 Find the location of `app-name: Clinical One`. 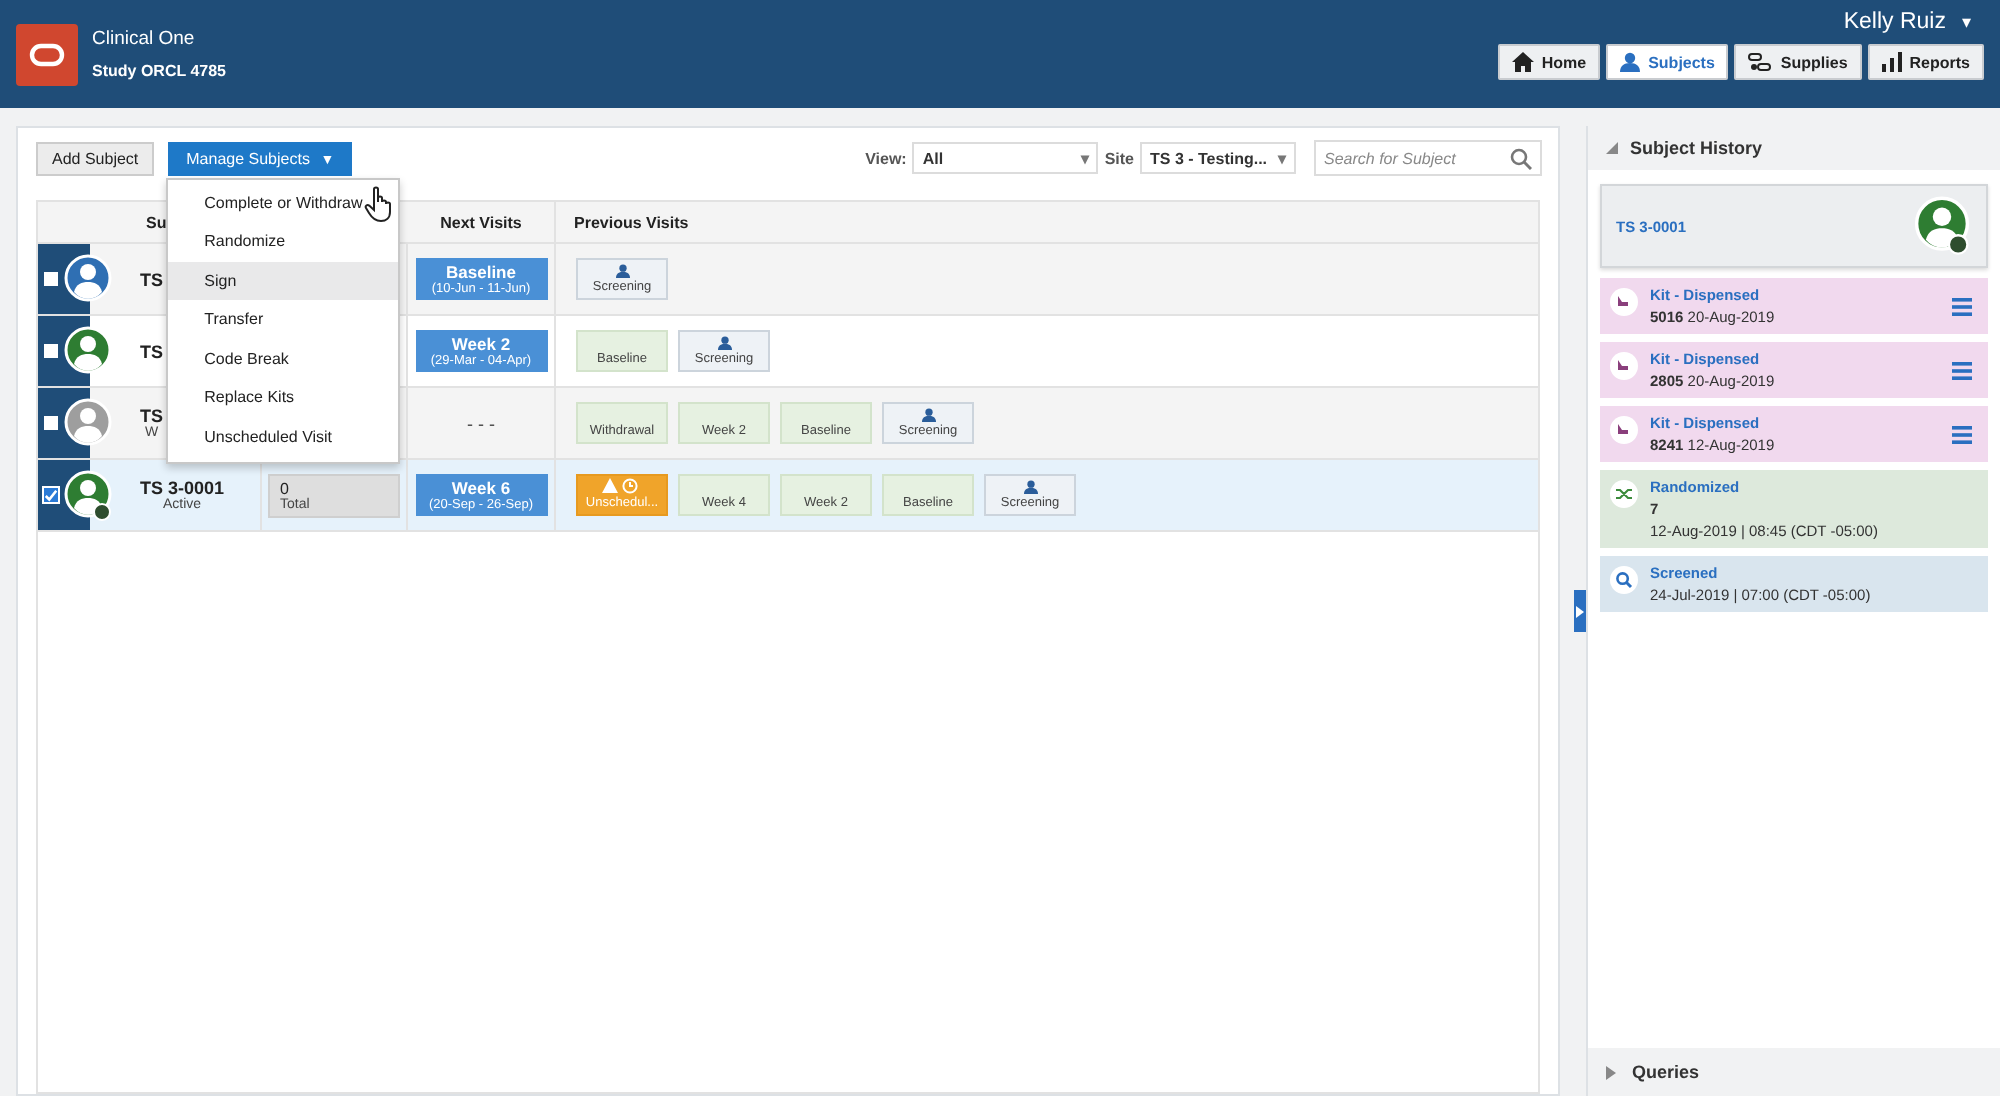

app-name: Clinical One is located at coordinates (144, 39).